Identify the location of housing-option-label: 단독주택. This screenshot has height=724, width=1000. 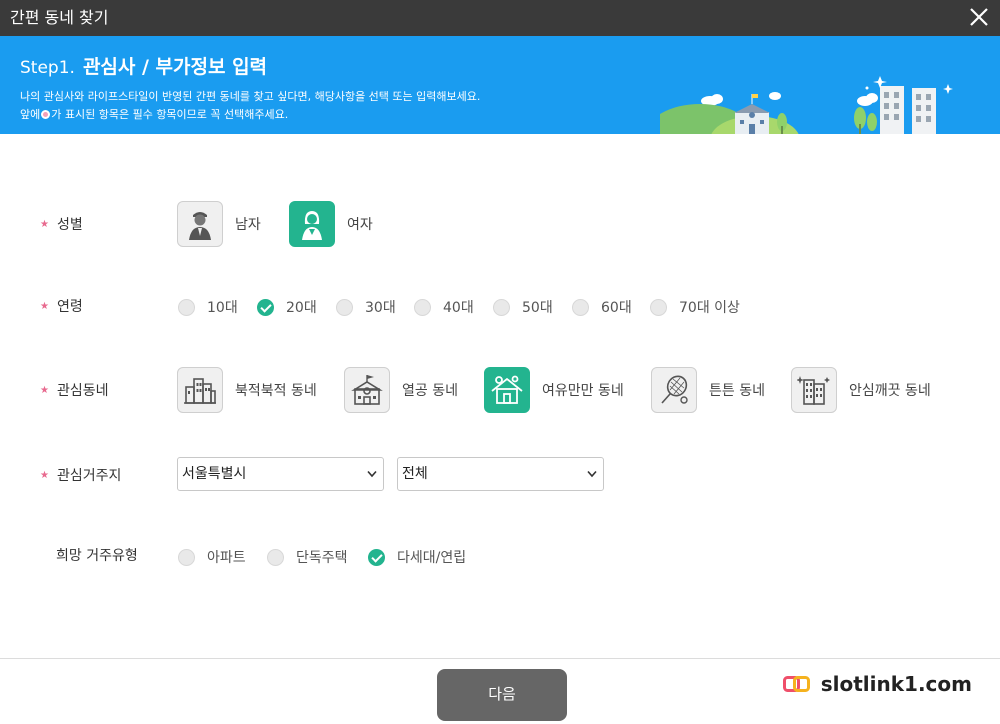
(322, 558).